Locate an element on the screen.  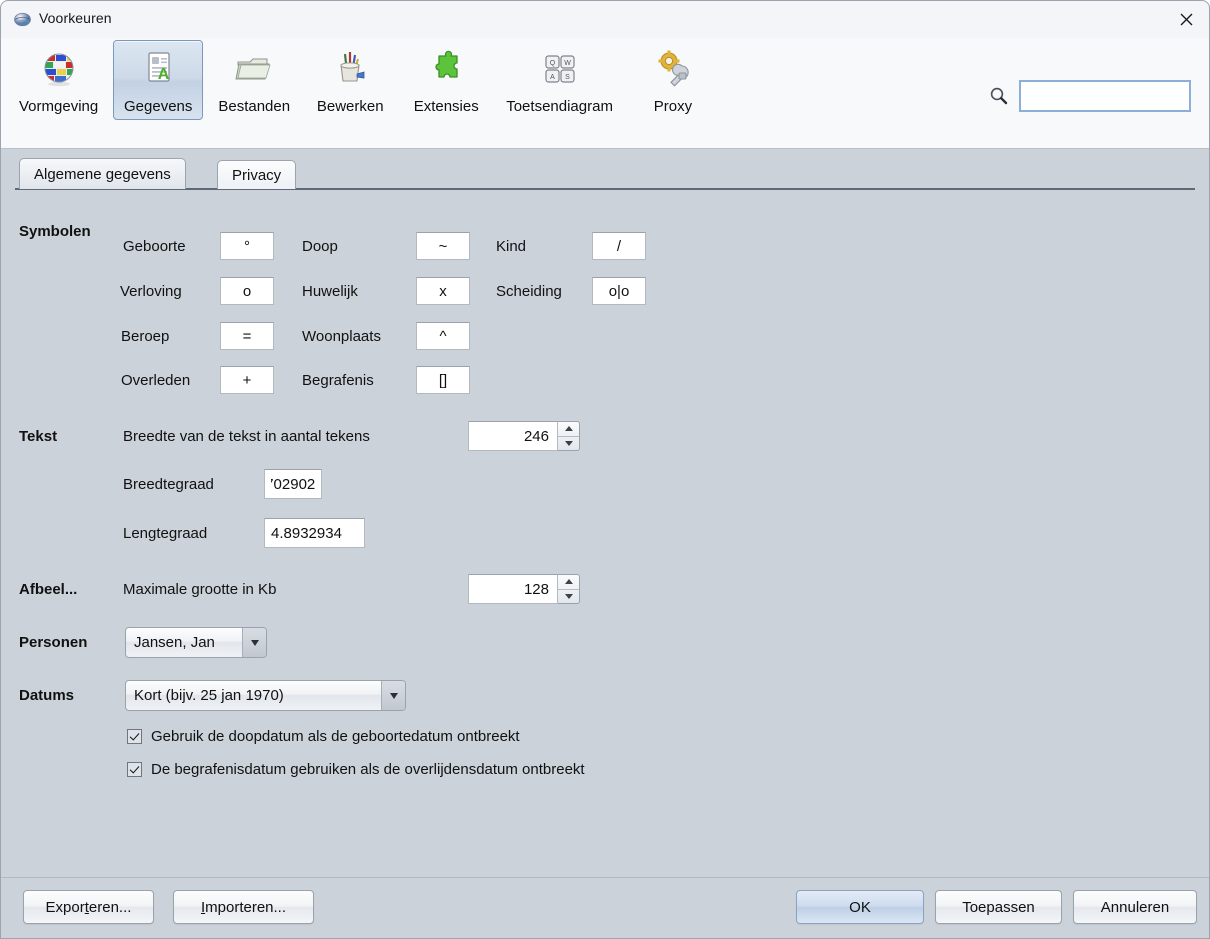
label-breedte-tekst: Breedte van de tekst in aantal tekens is located at coordinates (246, 436).